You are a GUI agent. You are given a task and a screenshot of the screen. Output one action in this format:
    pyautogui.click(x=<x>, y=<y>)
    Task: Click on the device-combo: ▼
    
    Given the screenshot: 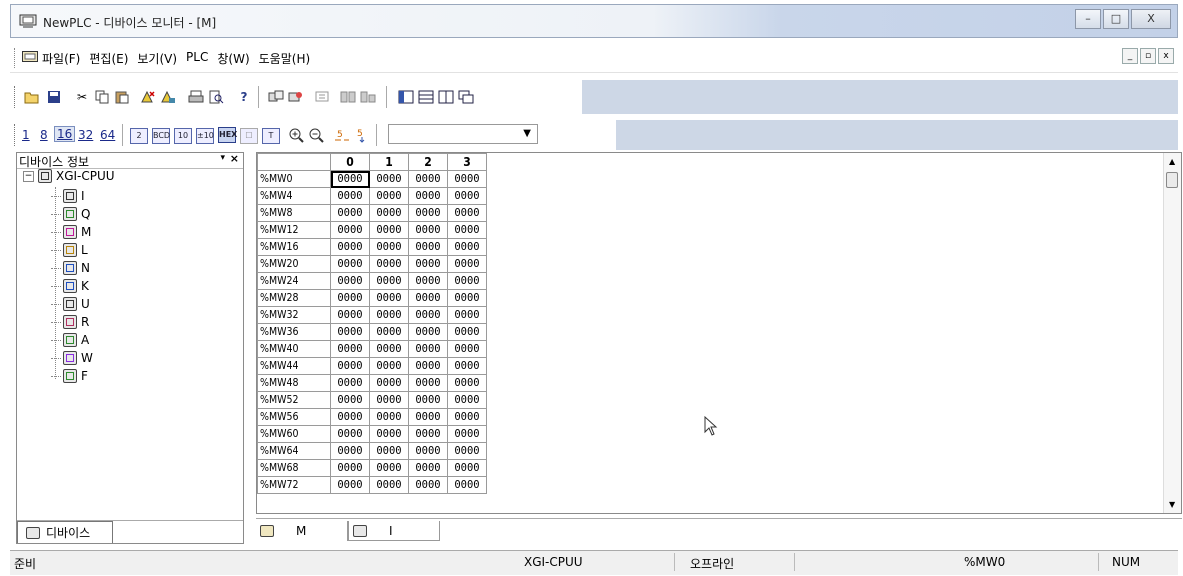 What is the action you would take?
    pyautogui.click(x=463, y=134)
    